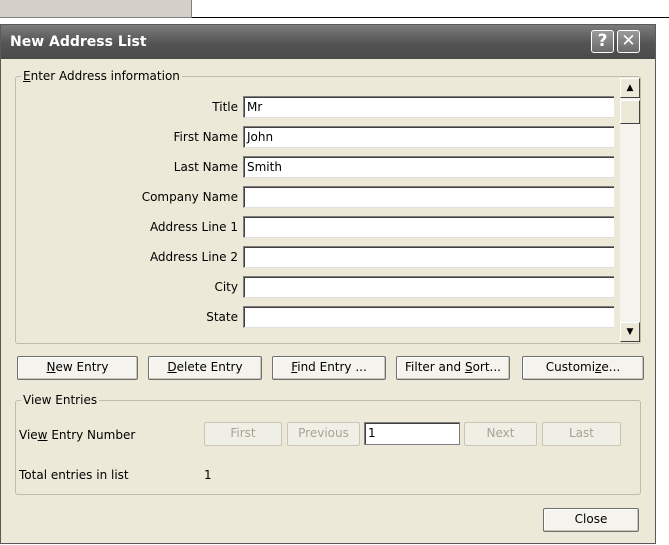  Describe the element at coordinates (96, 9) in the screenshot. I see `background-window-tab` at that location.